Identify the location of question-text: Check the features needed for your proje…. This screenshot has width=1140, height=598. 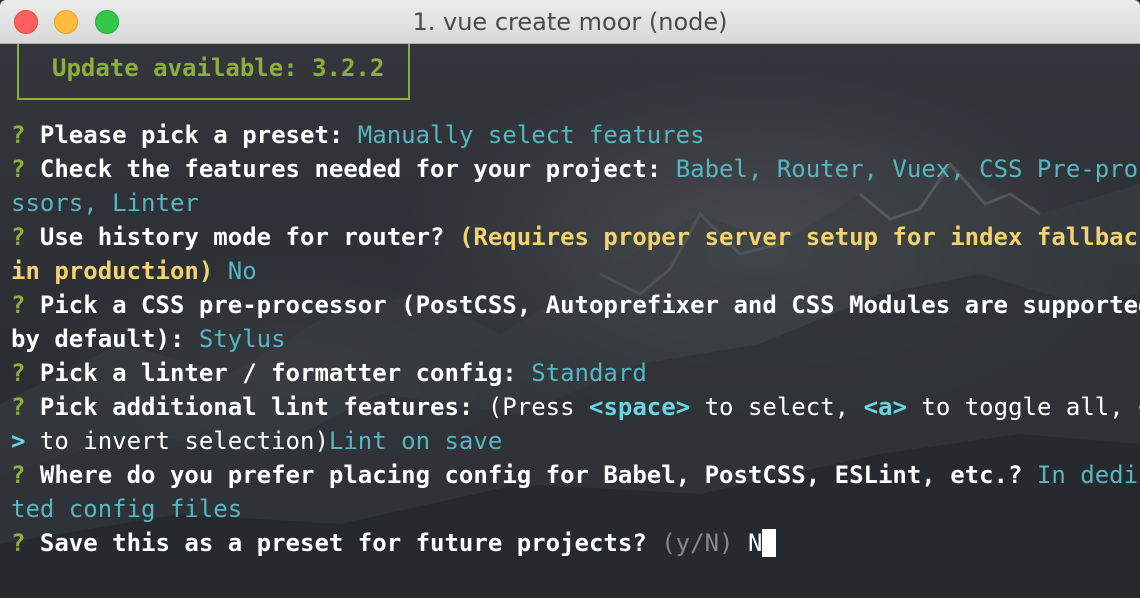
(350, 169).